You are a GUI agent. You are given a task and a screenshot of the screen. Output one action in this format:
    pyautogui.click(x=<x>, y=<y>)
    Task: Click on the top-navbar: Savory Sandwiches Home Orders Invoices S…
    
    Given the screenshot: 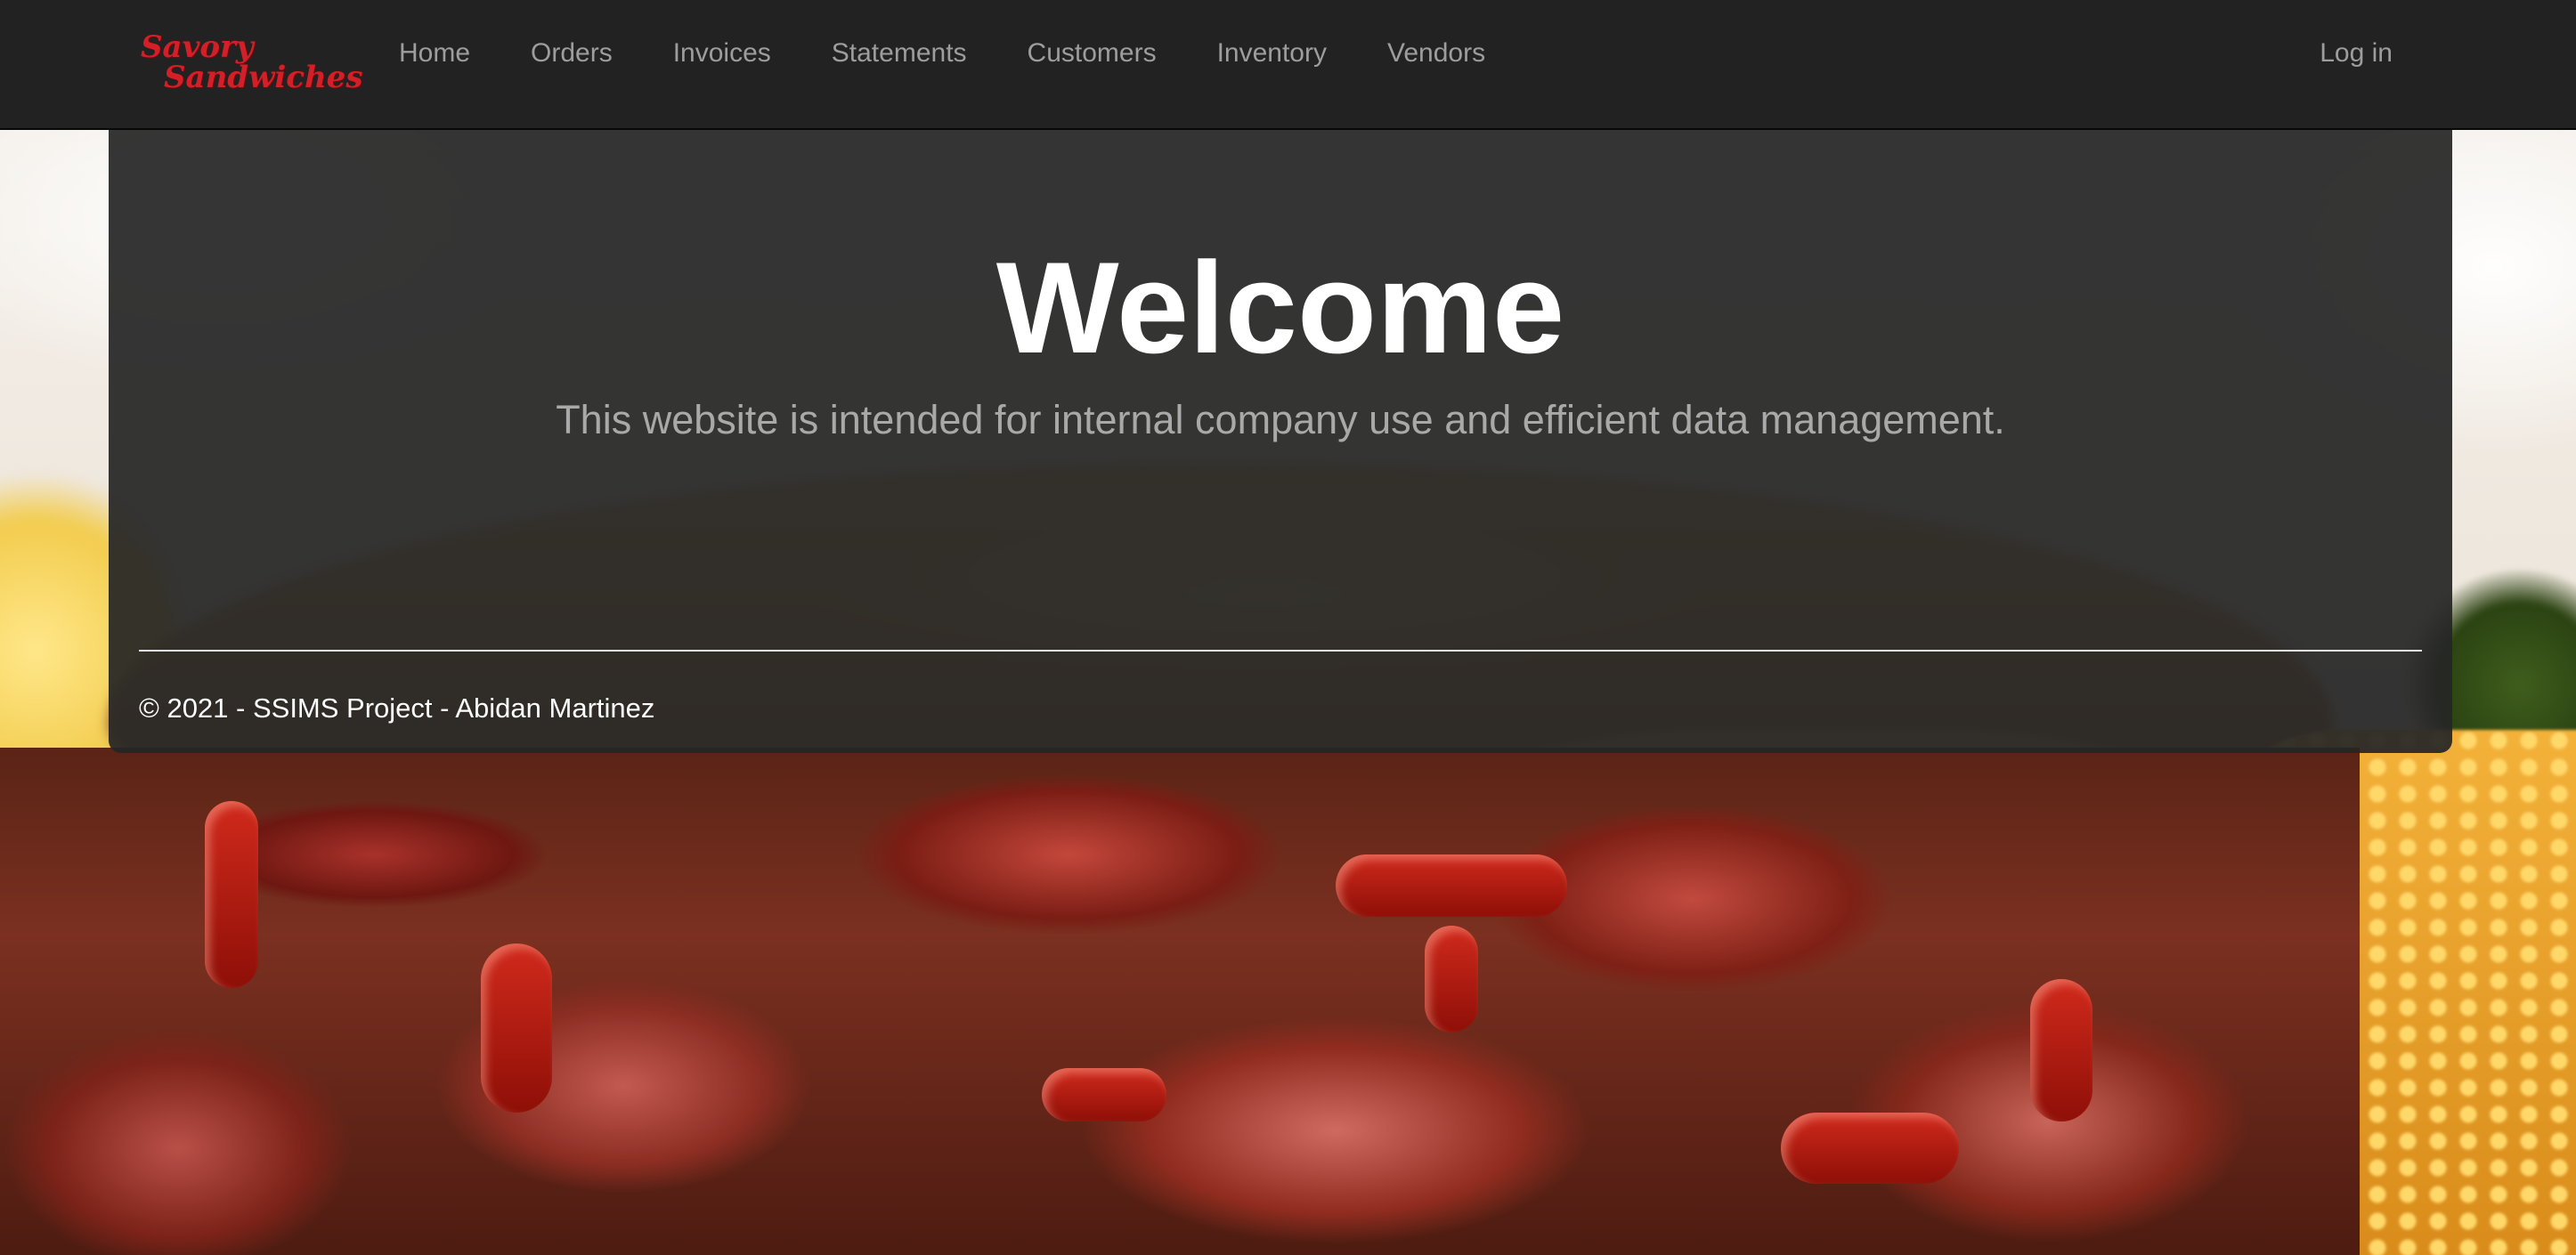 What is the action you would take?
    pyautogui.click(x=1288, y=65)
    